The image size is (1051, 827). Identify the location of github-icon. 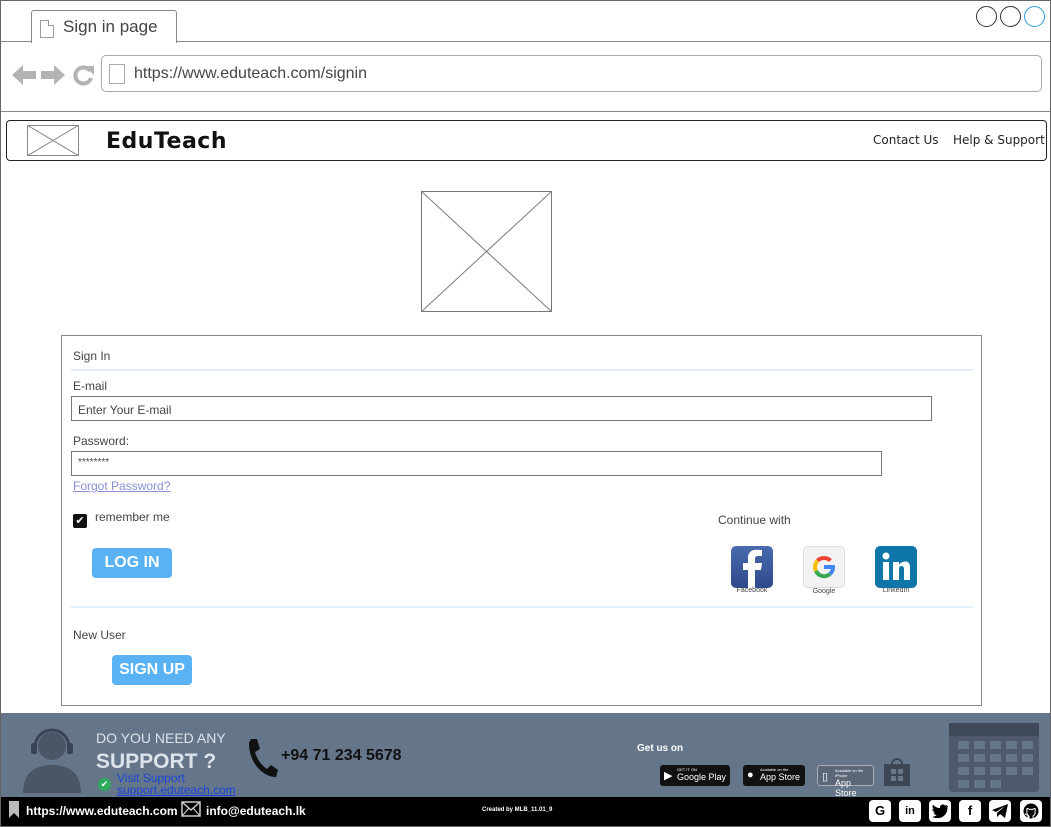
(1031, 811).